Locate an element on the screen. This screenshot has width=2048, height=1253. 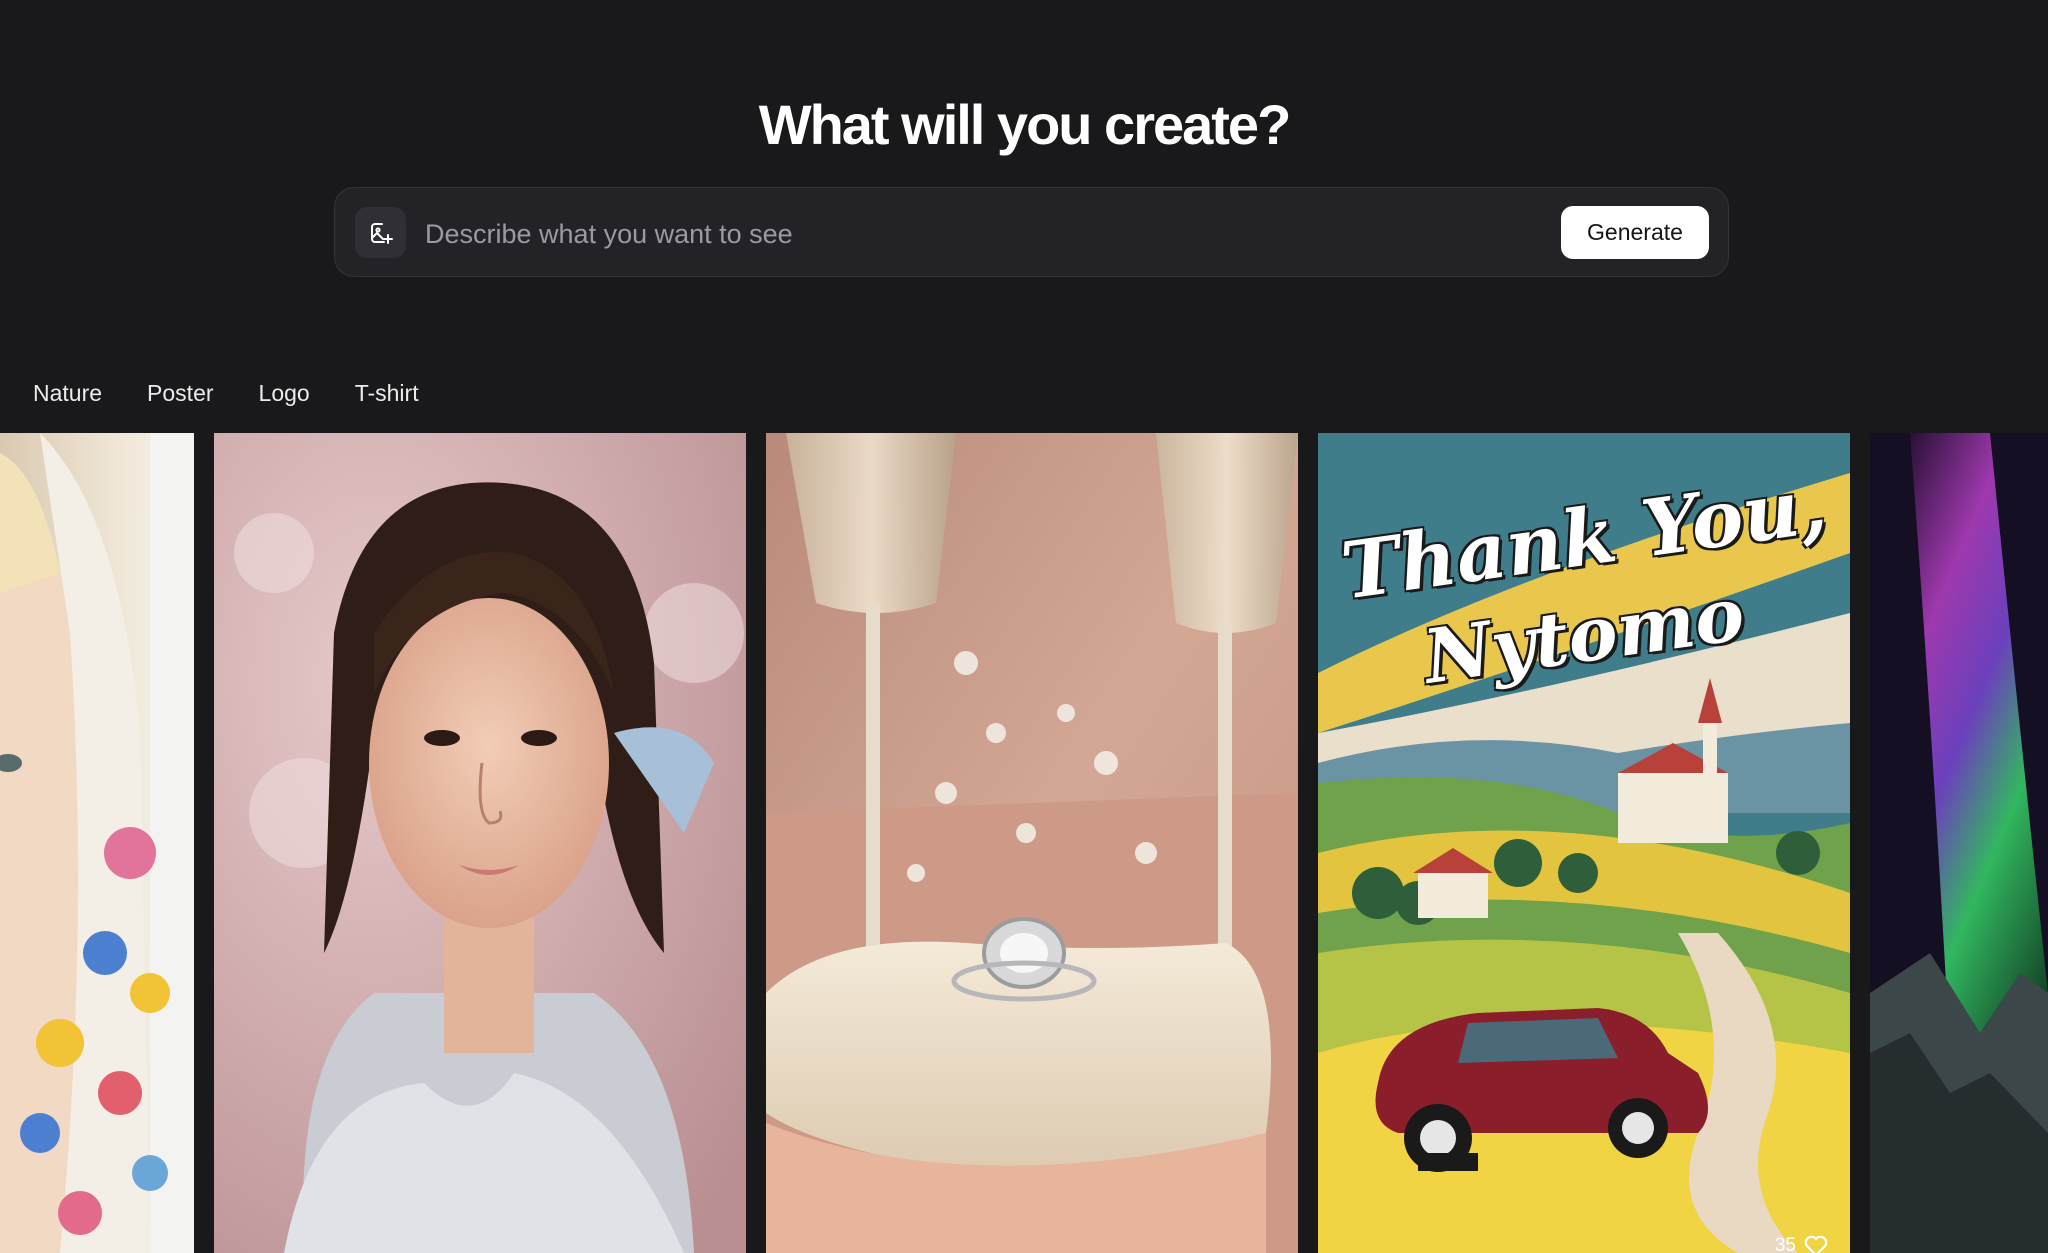
gallery-card-aurora is located at coordinates (1959, 843).